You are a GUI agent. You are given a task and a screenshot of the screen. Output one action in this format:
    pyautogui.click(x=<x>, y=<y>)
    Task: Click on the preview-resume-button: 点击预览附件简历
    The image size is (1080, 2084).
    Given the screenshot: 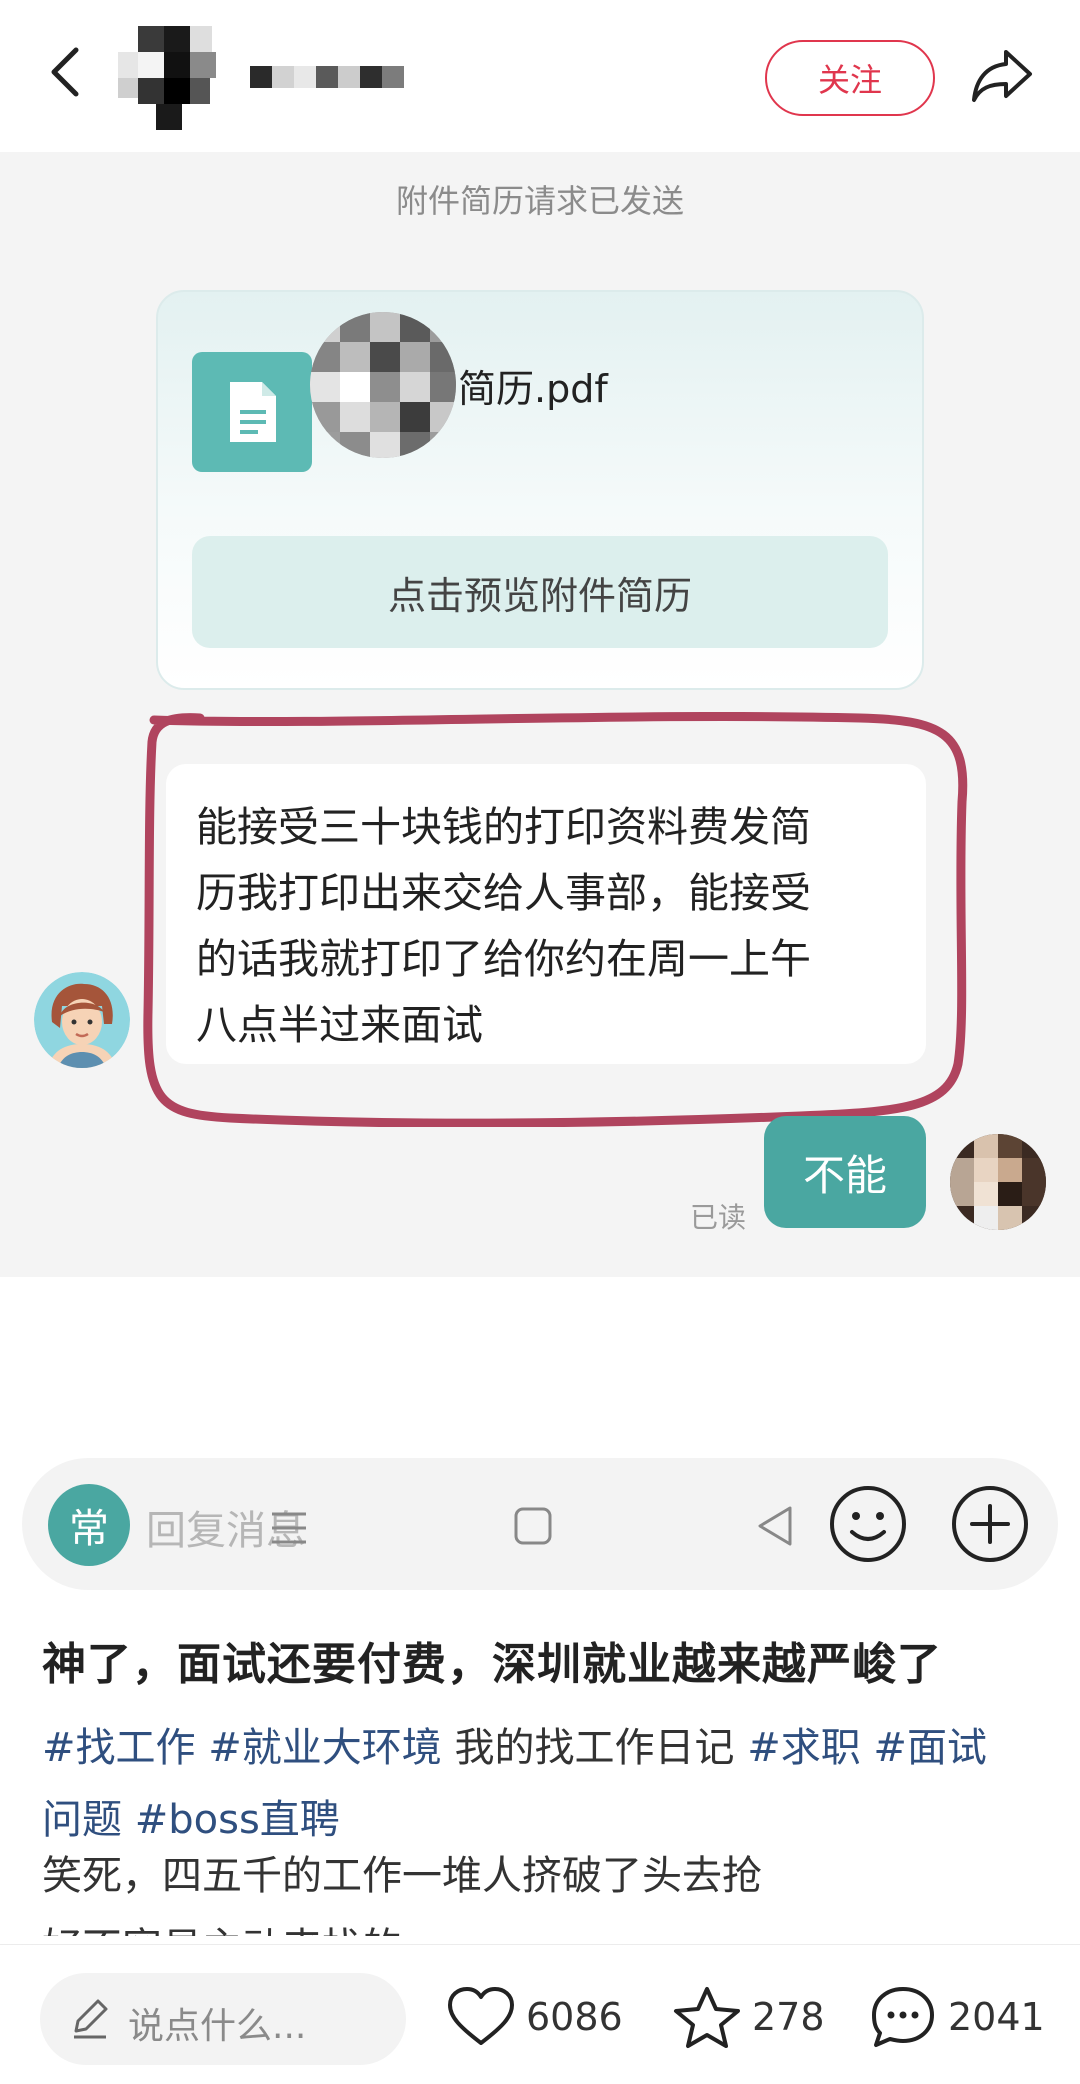 What is the action you would take?
    pyautogui.click(x=540, y=592)
    